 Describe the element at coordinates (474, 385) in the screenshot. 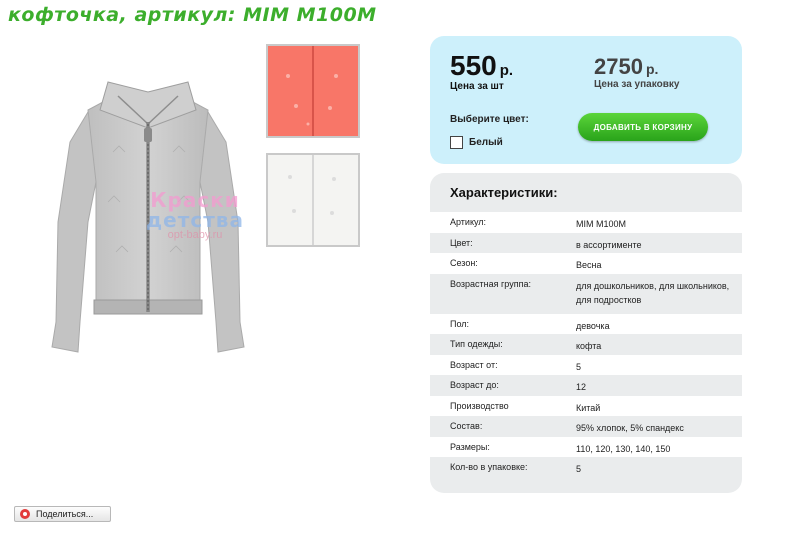

I see `row-key: Возраст до:` at that location.